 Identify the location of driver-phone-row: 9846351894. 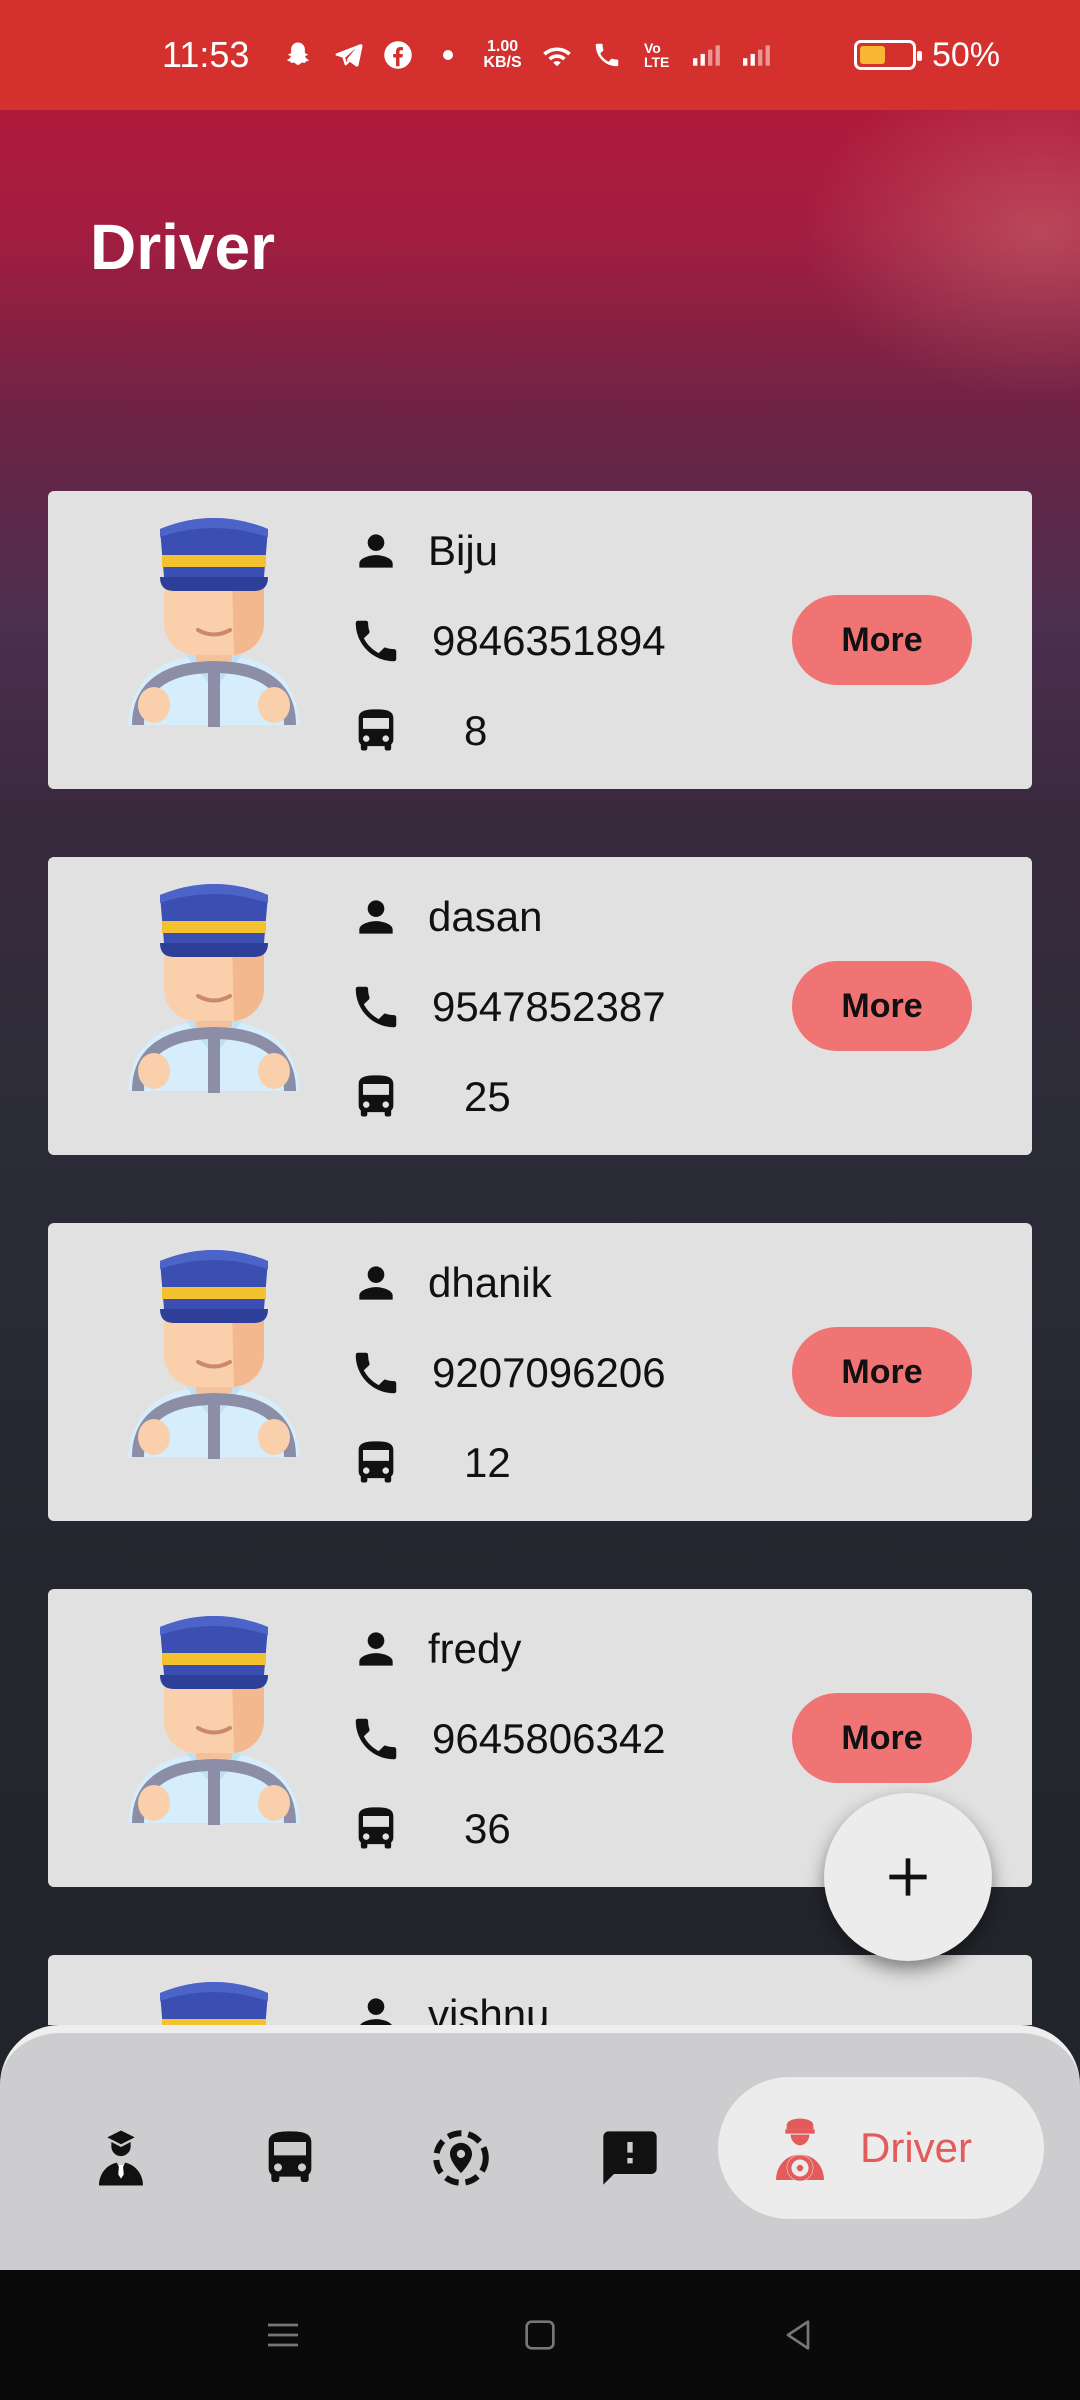
(507, 641).